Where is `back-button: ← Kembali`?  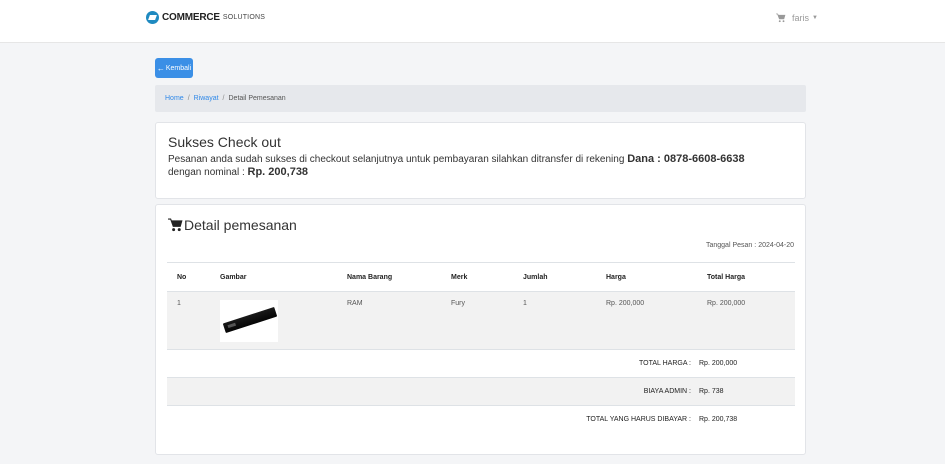
back-button: ← Kembali is located at coordinates (174, 68).